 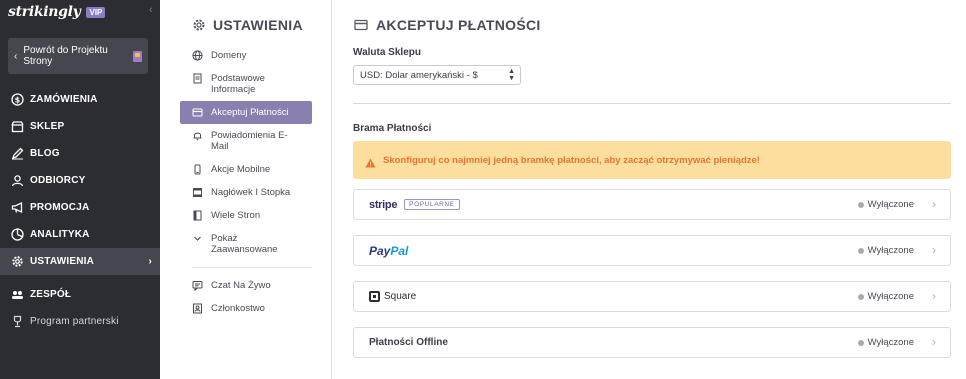 I want to click on menu-item-label: Domeny, so click(x=229, y=55).